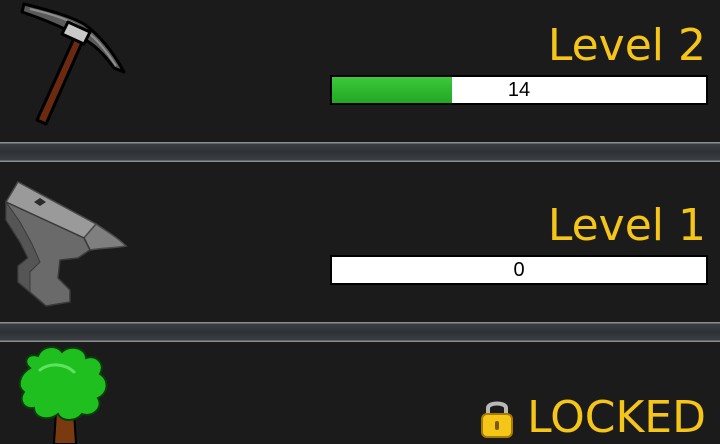  Describe the element at coordinates (63, 395) in the screenshot. I see `tree-icon` at that location.